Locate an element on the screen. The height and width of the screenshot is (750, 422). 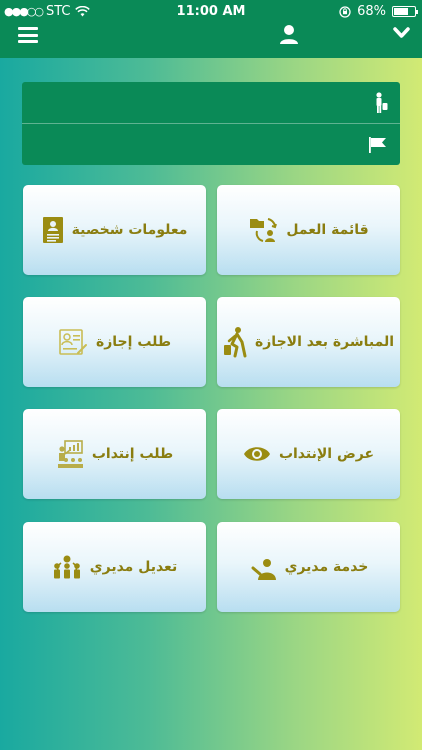
leave-form-icon is located at coordinates (73, 342).